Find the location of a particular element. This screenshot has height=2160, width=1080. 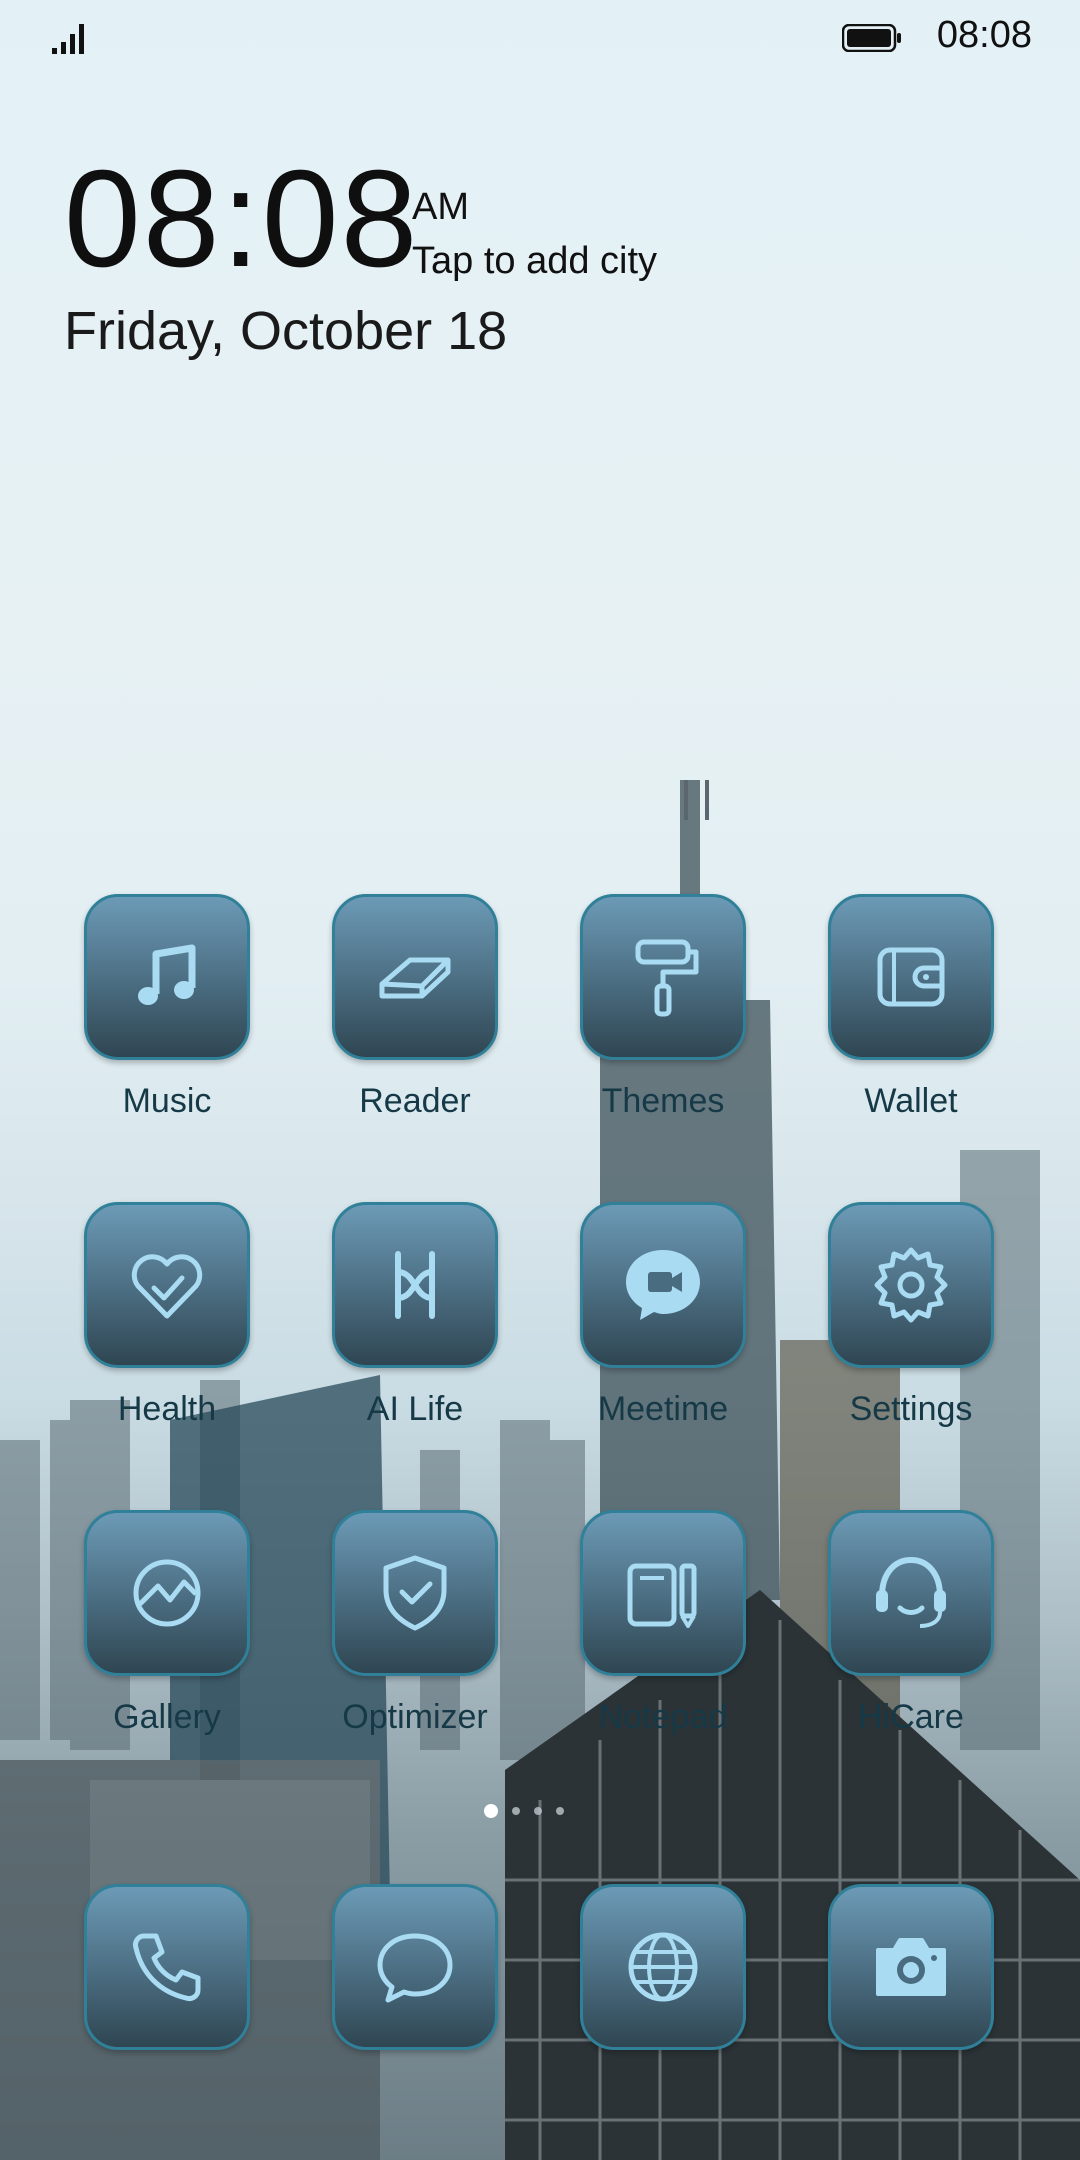

ai-life-icon is located at coordinates (415, 1285).